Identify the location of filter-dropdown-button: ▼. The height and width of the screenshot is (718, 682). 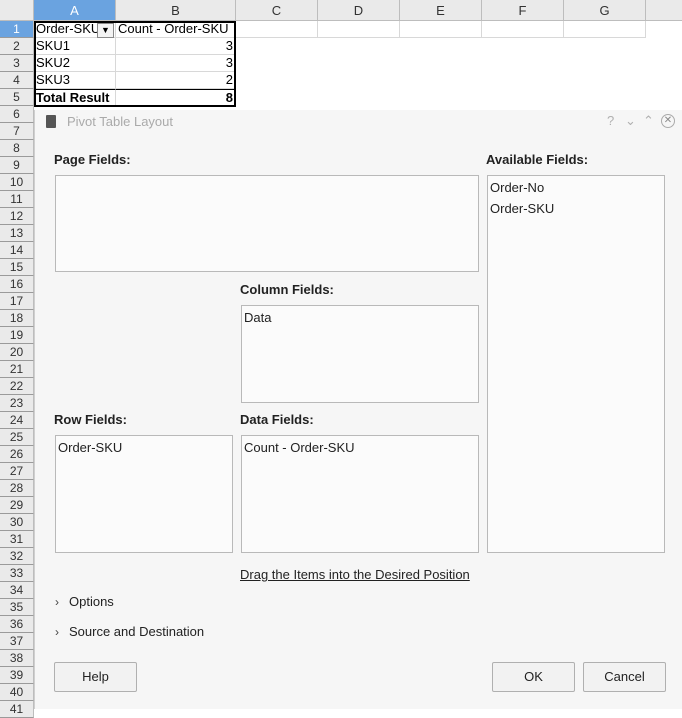
(105, 30).